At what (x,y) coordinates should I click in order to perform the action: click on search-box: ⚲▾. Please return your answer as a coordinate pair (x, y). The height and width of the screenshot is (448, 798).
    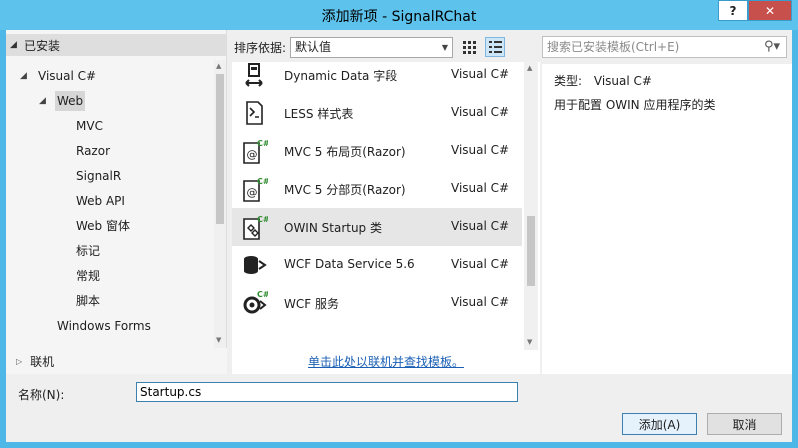
    Looking at the image, I should click on (664, 47).